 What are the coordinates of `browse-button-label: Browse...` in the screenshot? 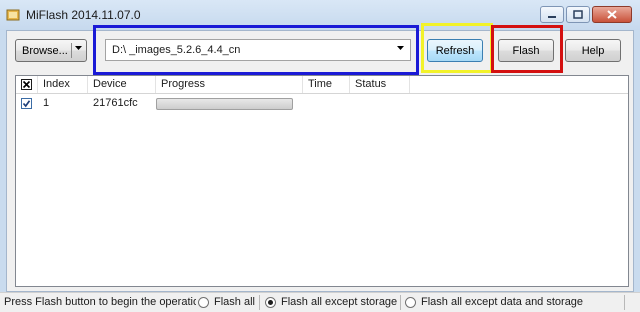 It's located at (45, 50).